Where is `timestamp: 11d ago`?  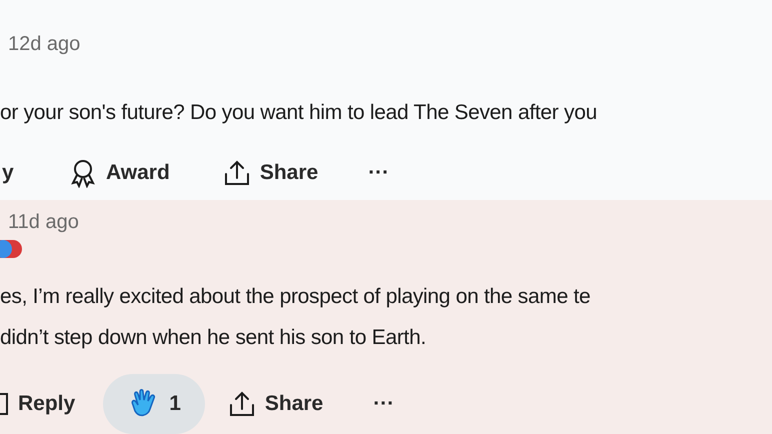
timestamp: 11d ago is located at coordinates (43, 222).